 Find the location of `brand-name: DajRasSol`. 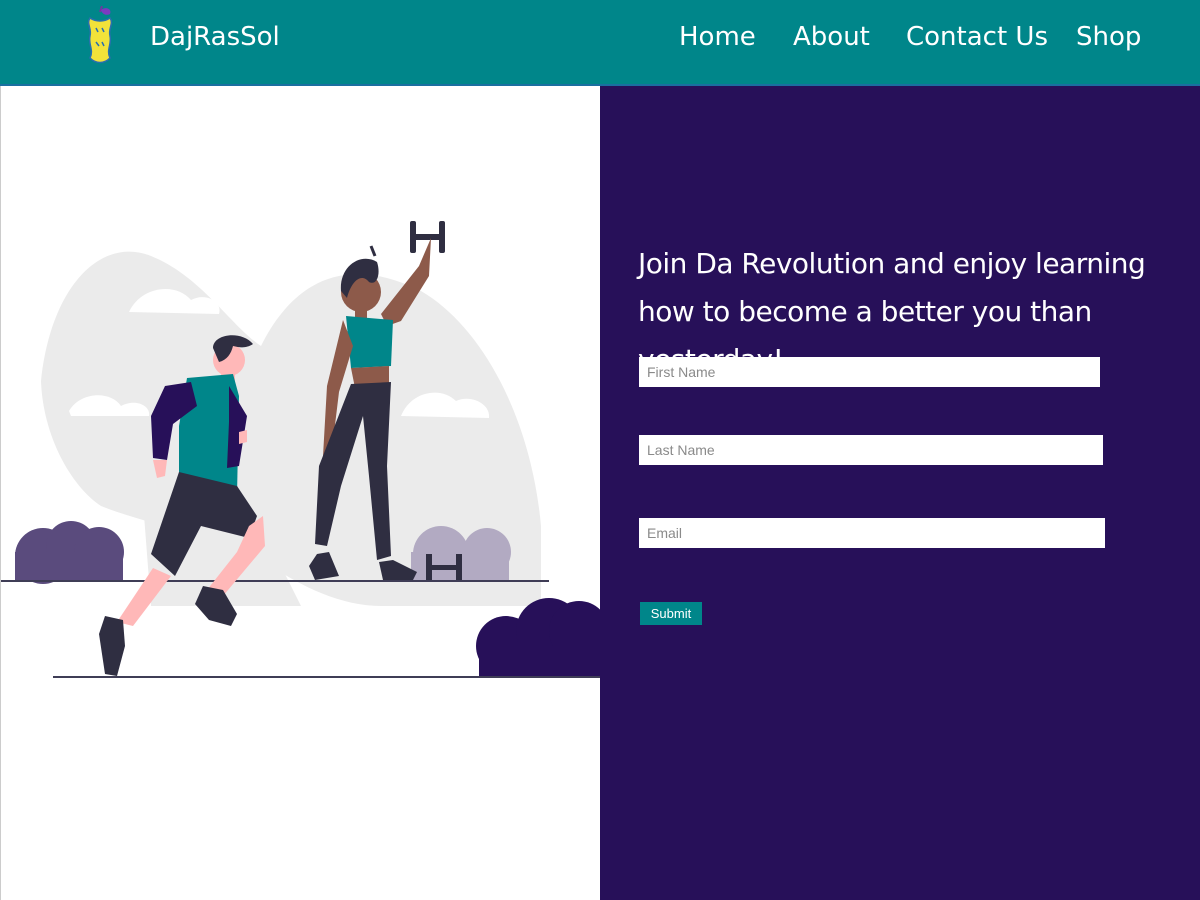

brand-name: DajRasSol is located at coordinates (215, 37).